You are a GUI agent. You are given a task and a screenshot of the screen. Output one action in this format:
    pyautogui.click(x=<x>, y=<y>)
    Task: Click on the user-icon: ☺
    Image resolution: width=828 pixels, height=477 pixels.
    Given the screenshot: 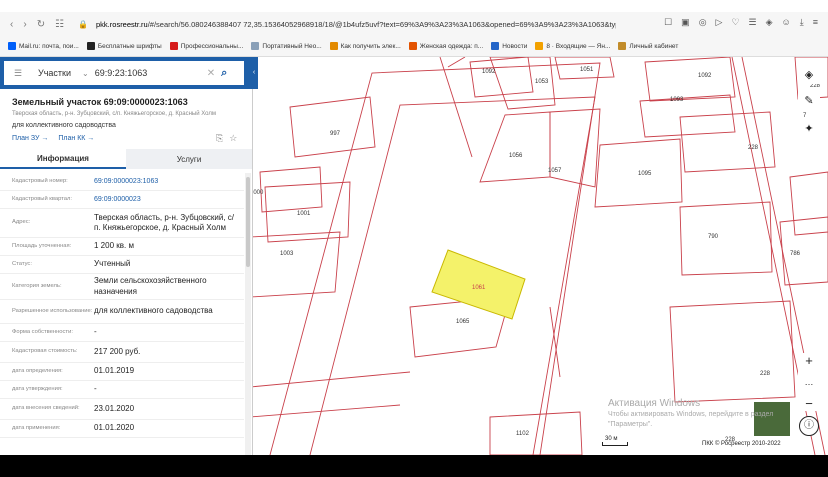 What is the action you would take?
    pyautogui.click(x=786, y=22)
    